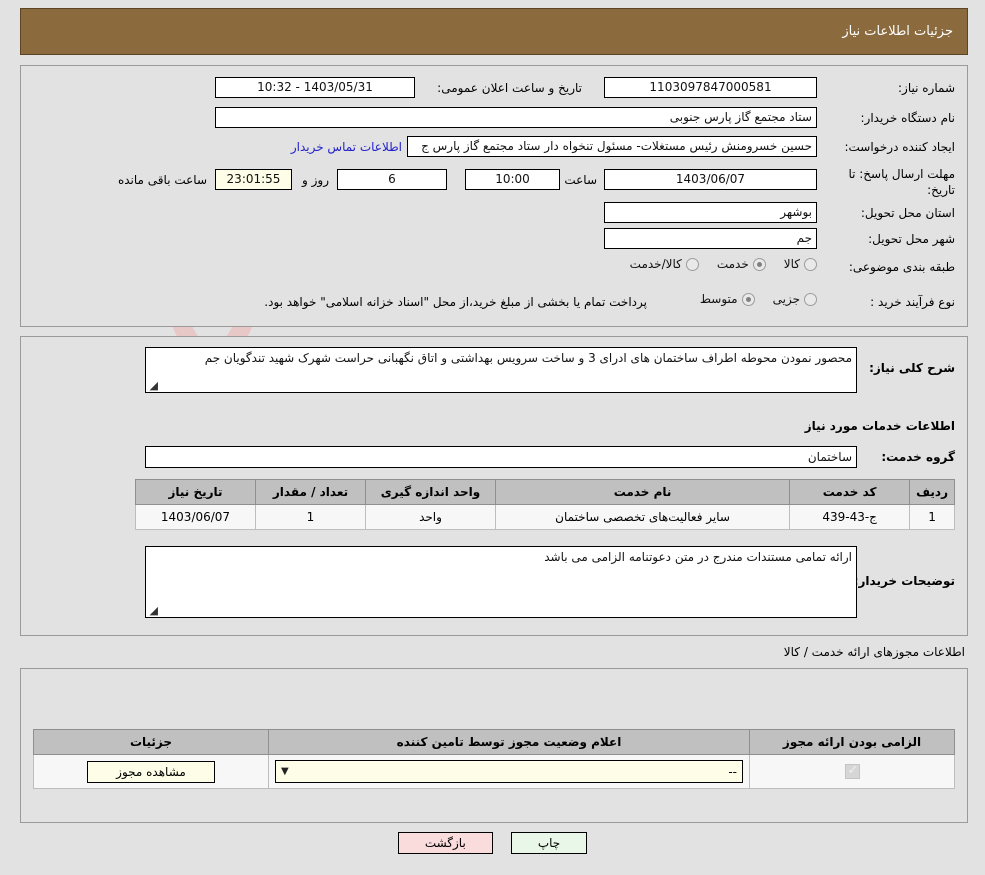  What do you see at coordinates (899, 147) in the screenshot?
I see `request-creator-label: ایجاد کننده درخواست:` at bounding box center [899, 147].